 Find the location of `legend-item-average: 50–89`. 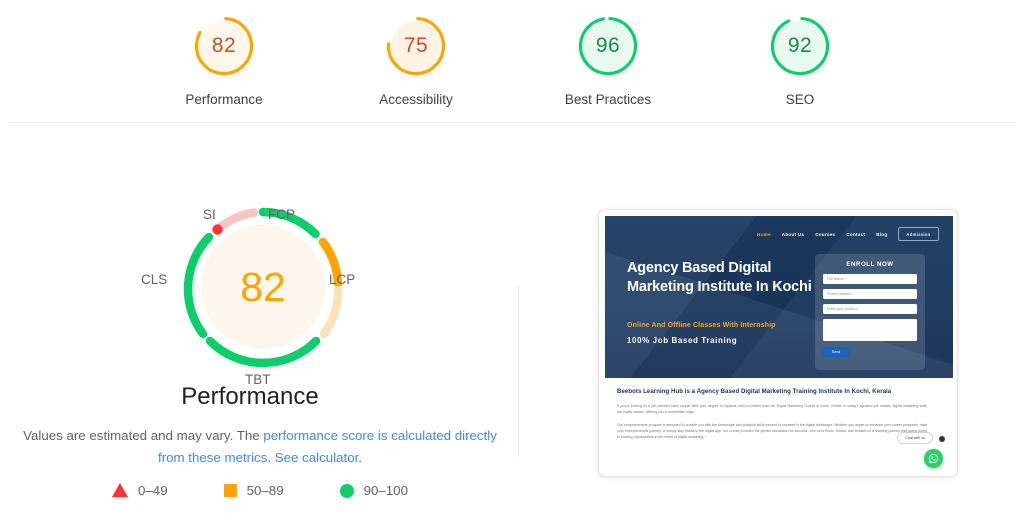

legend-item-average: 50–89 is located at coordinates (253, 490).